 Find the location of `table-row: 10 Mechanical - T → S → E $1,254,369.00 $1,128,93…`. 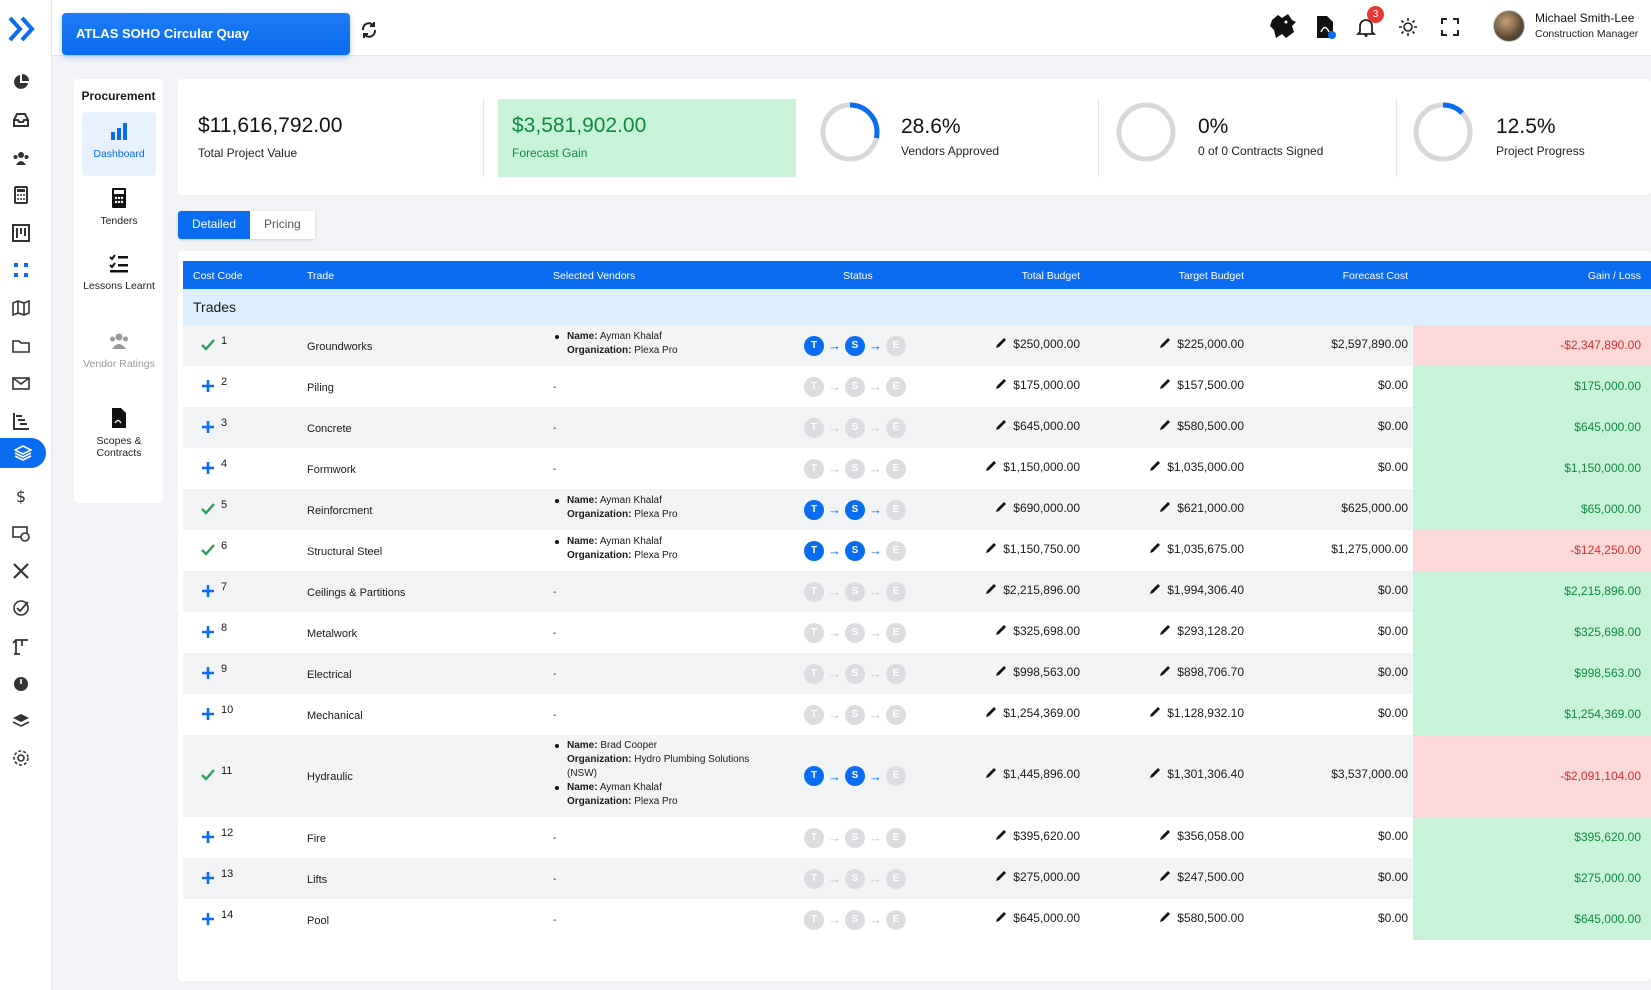

table-row: 10 Mechanical - T → S → E $1,254,369.00 $1,128,93… is located at coordinates (917, 714).